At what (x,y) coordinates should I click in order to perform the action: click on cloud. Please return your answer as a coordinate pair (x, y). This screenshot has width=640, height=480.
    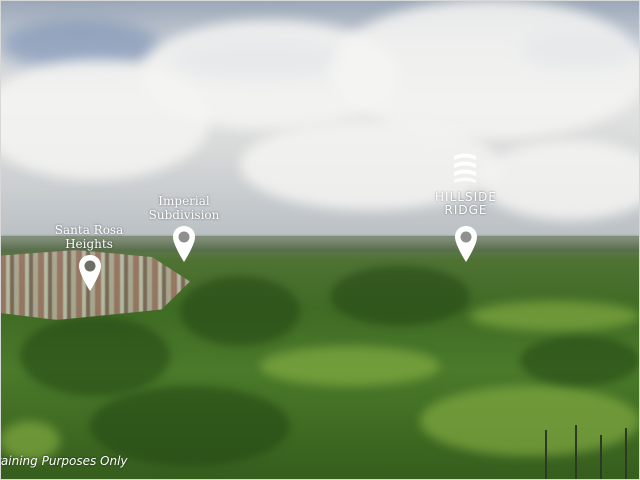
    Looking at the image, I should click on (485, 70).